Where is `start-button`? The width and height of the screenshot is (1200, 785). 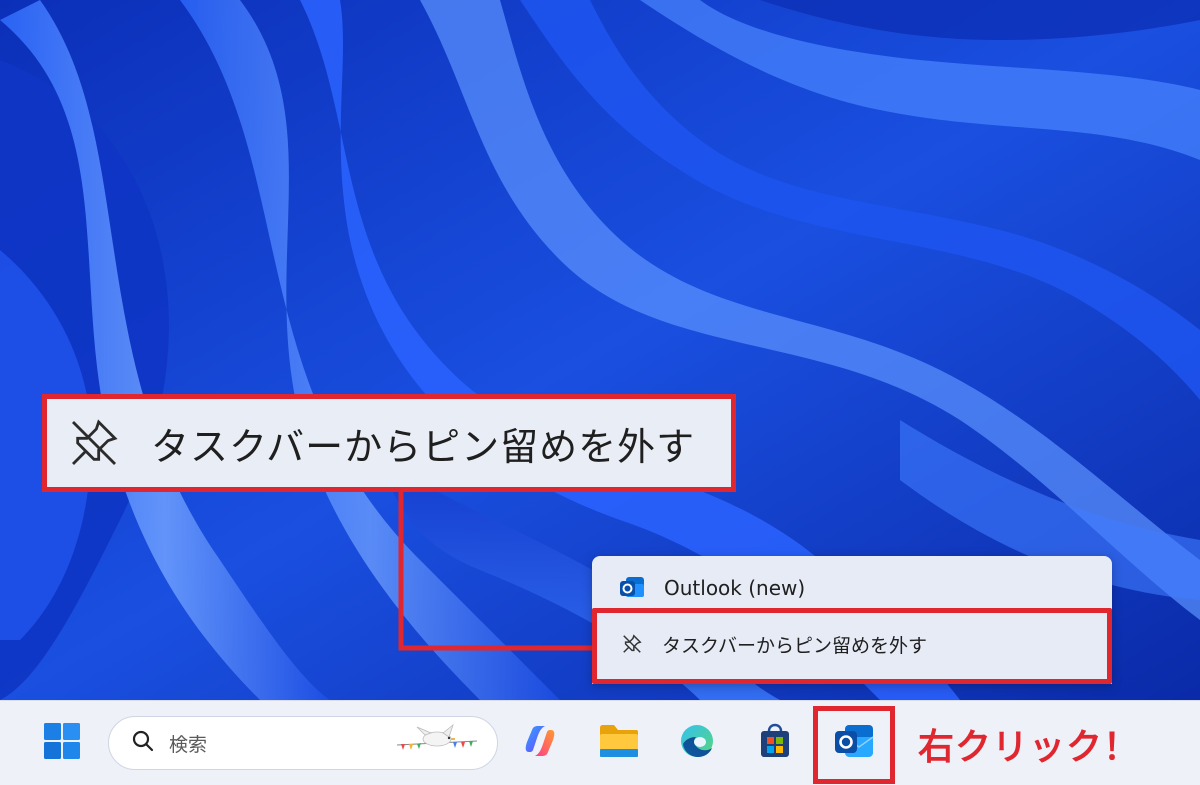
start-button is located at coordinates (62, 743).